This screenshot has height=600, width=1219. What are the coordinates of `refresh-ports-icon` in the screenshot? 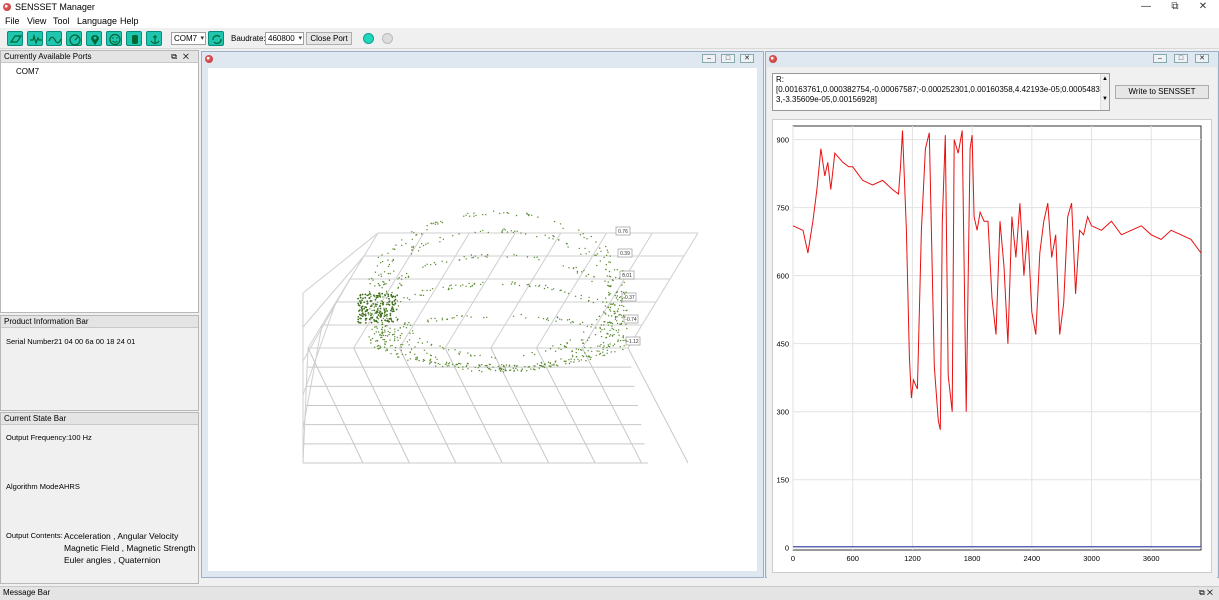 It's located at (216, 38).